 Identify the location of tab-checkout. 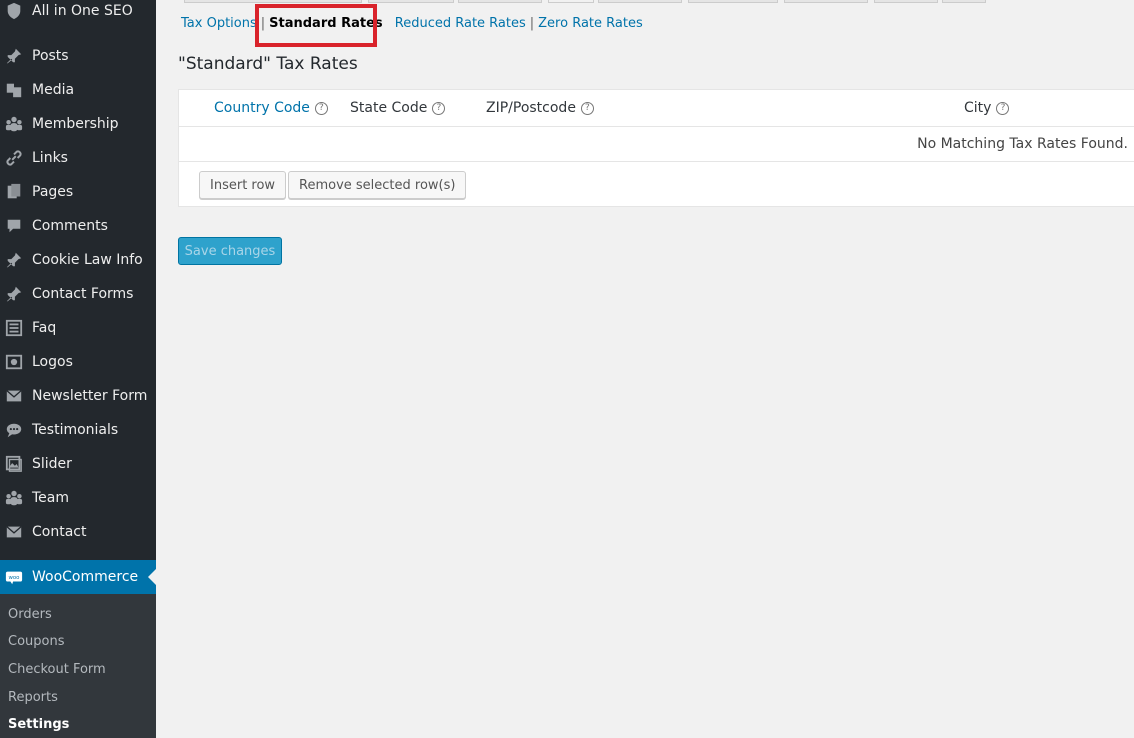
(640, 1).